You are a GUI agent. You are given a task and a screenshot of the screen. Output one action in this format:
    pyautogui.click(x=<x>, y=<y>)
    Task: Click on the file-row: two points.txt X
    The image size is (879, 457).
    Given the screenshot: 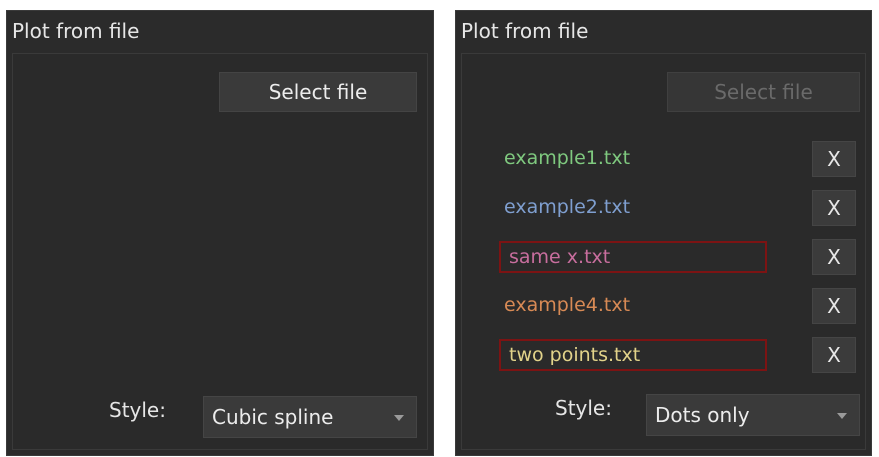 What is the action you would take?
    pyautogui.click(x=663, y=357)
    